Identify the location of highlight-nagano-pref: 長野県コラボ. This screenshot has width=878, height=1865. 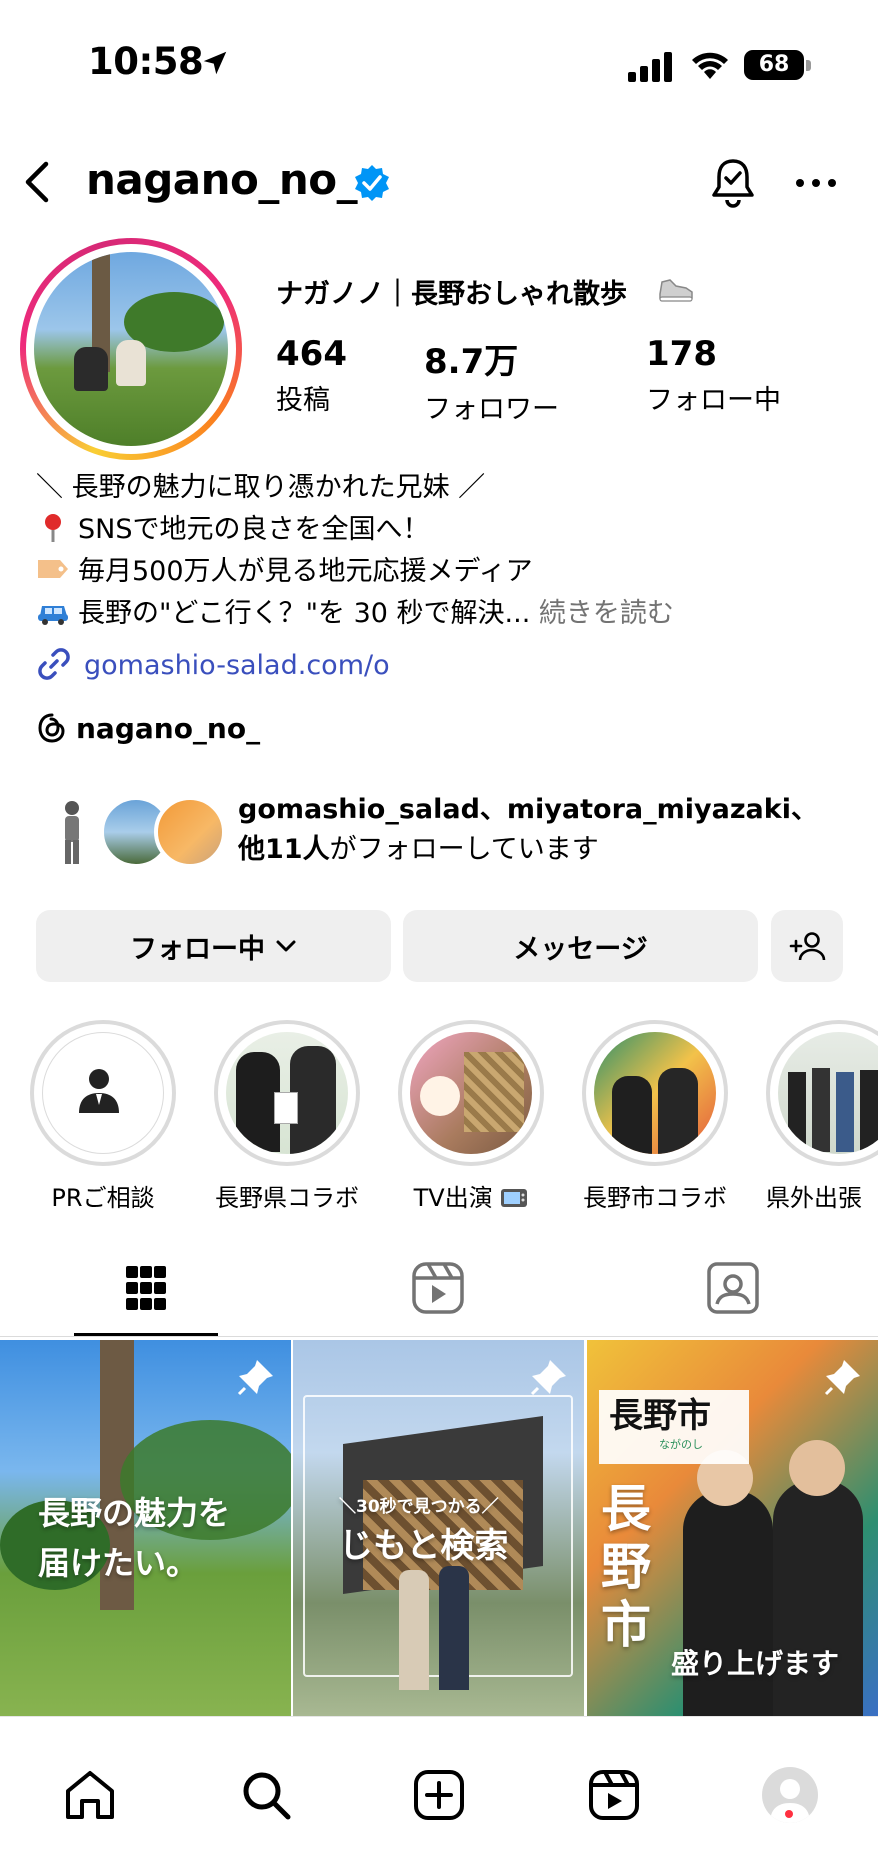
(287, 1116).